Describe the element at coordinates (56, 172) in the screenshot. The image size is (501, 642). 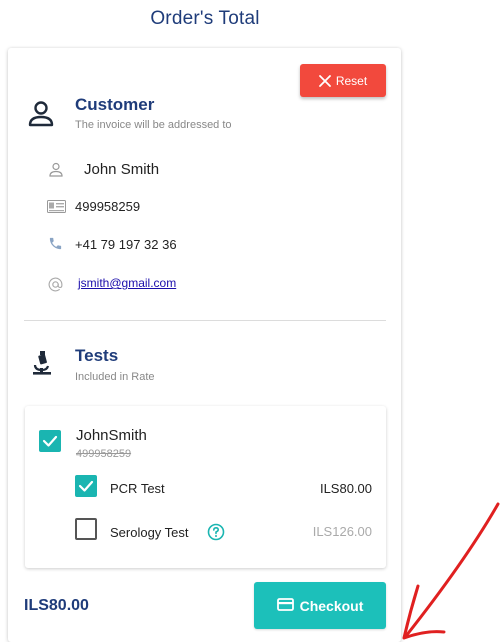
I see `person-outline-icon` at that location.